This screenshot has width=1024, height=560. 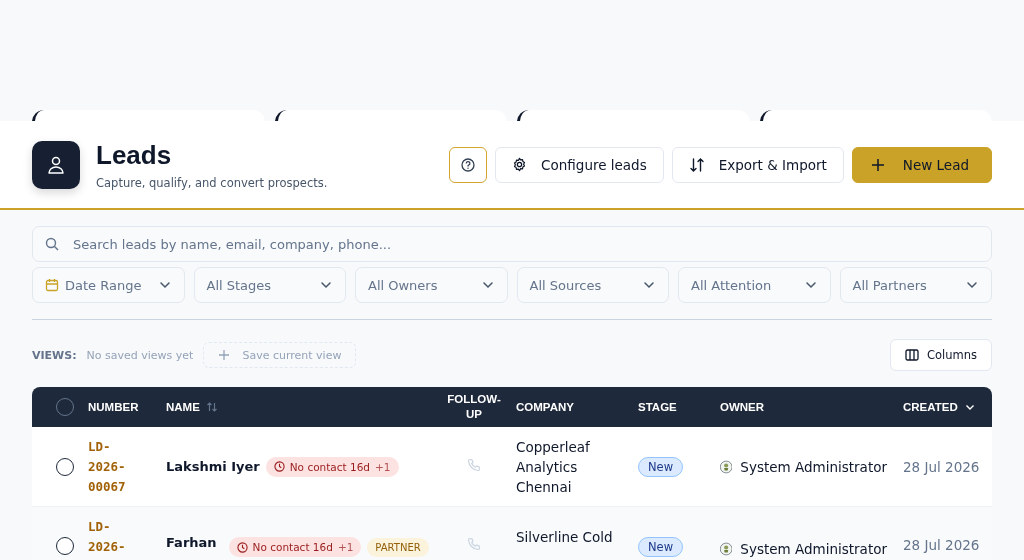 What do you see at coordinates (474, 407) in the screenshot?
I see `column-header: FOLLOW-UP` at bounding box center [474, 407].